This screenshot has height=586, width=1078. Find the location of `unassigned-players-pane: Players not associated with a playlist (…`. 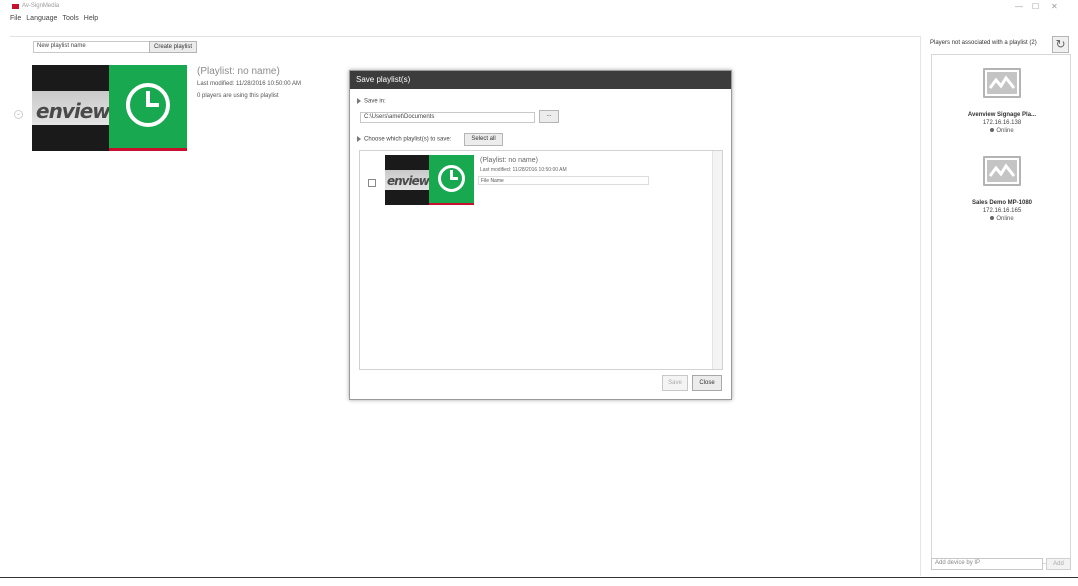

unassigned-players-pane: Players not associated with a playlist (… is located at coordinates (1000, 306).